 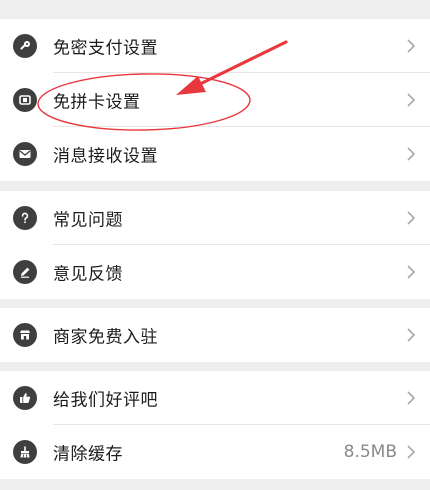 What do you see at coordinates (25, 452) in the screenshot?
I see `broom-icon` at bounding box center [25, 452].